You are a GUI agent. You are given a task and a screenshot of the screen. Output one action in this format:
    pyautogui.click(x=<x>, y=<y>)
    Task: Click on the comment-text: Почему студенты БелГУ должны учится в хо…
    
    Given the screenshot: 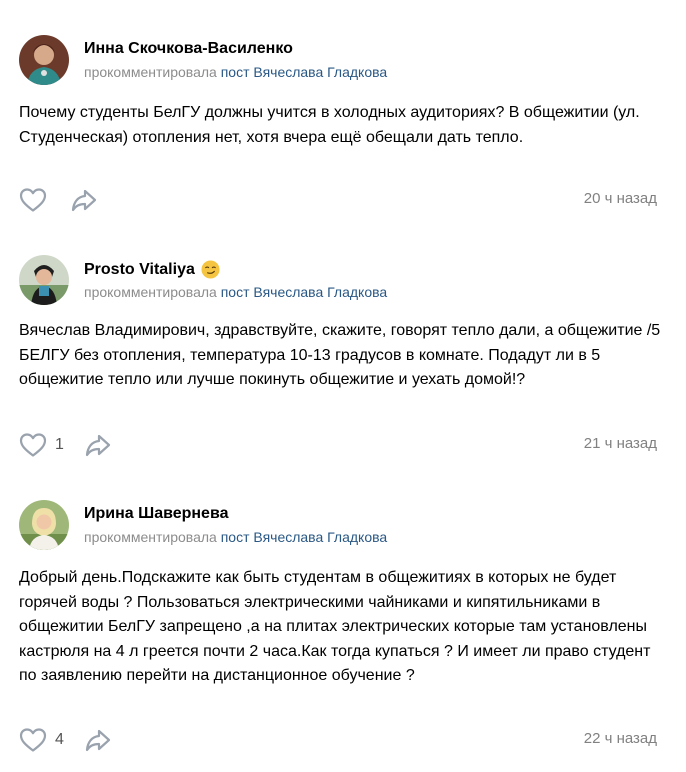 What is the action you would take?
    pyautogui.click(x=329, y=125)
    